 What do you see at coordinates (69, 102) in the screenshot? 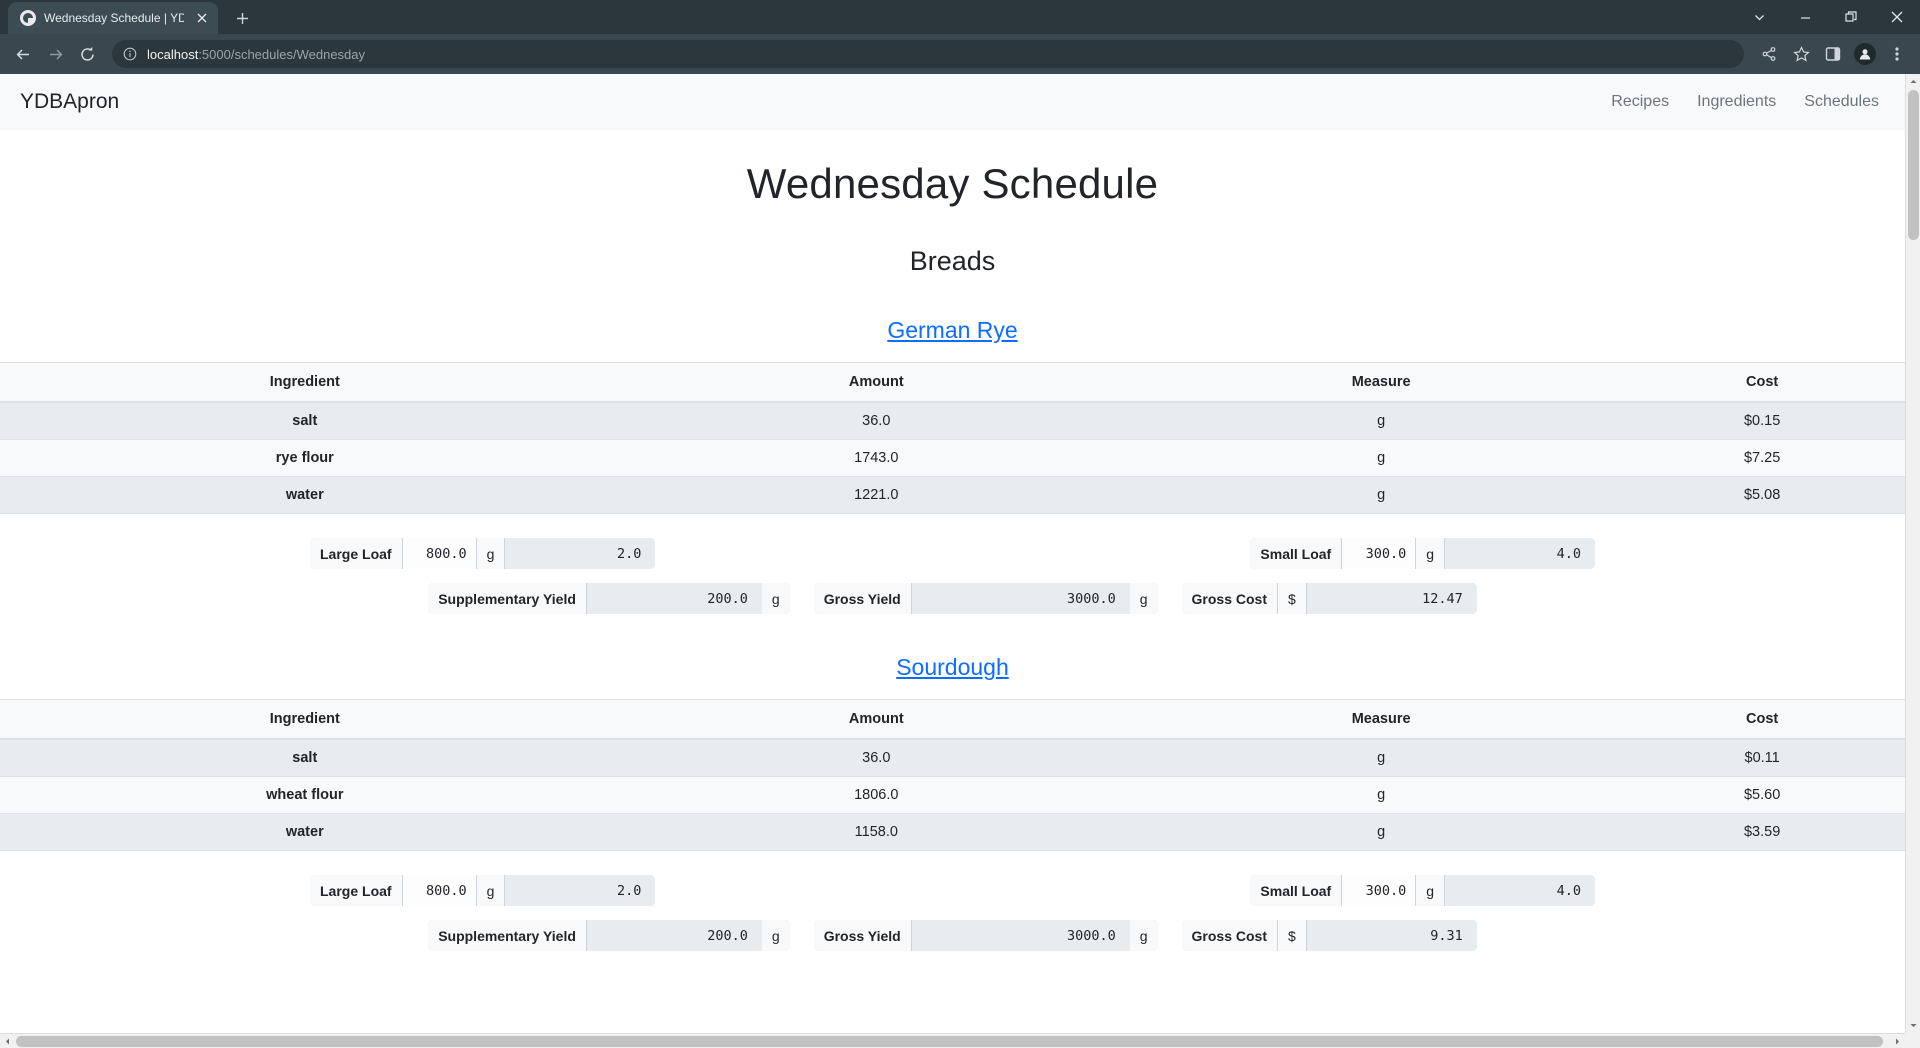
I see `brand-logo: YDBApron` at bounding box center [69, 102].